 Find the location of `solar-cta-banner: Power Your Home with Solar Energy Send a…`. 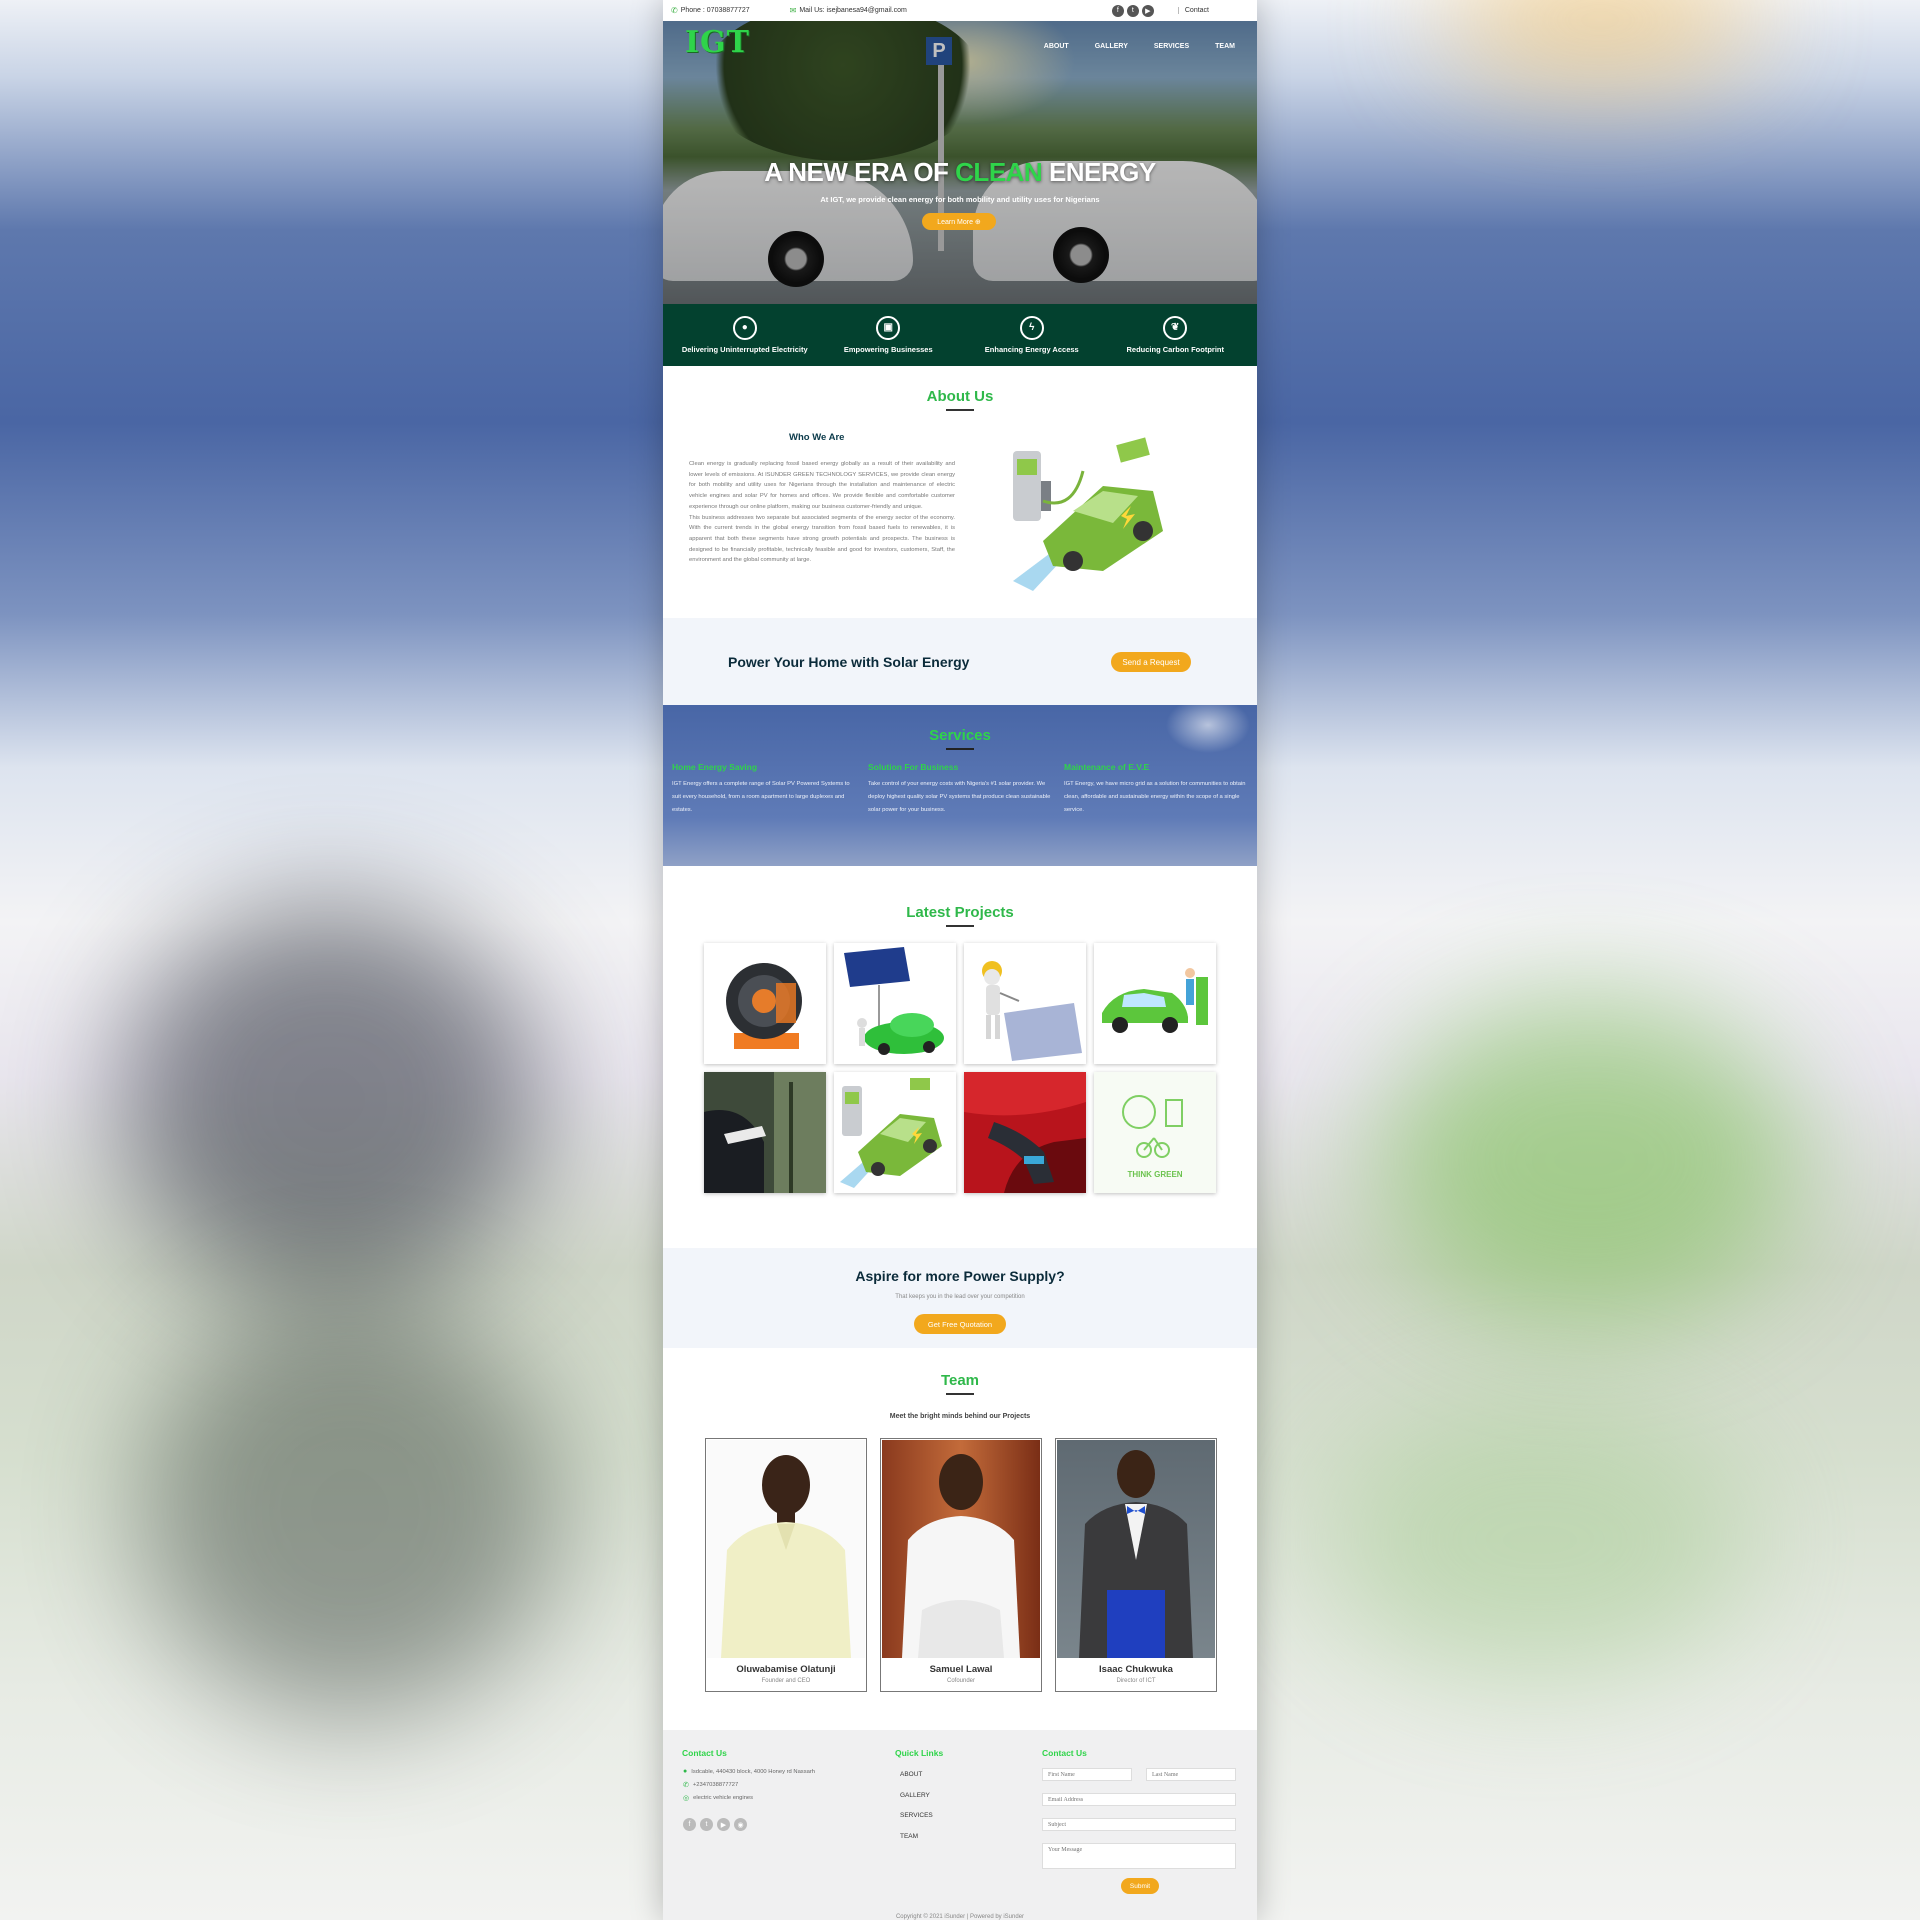

solar-cta-banner: Power Your Home with Solar Energy Send a… is located at coordinates (960, 661).